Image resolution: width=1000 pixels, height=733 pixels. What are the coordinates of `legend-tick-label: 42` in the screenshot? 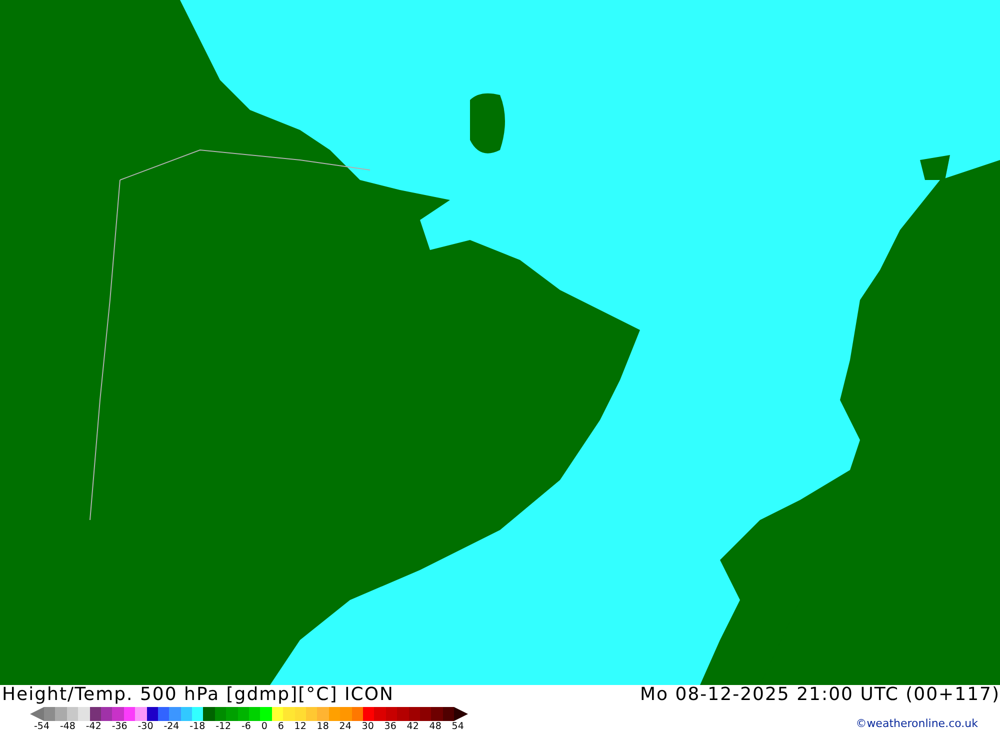 It's located at (412, 726).